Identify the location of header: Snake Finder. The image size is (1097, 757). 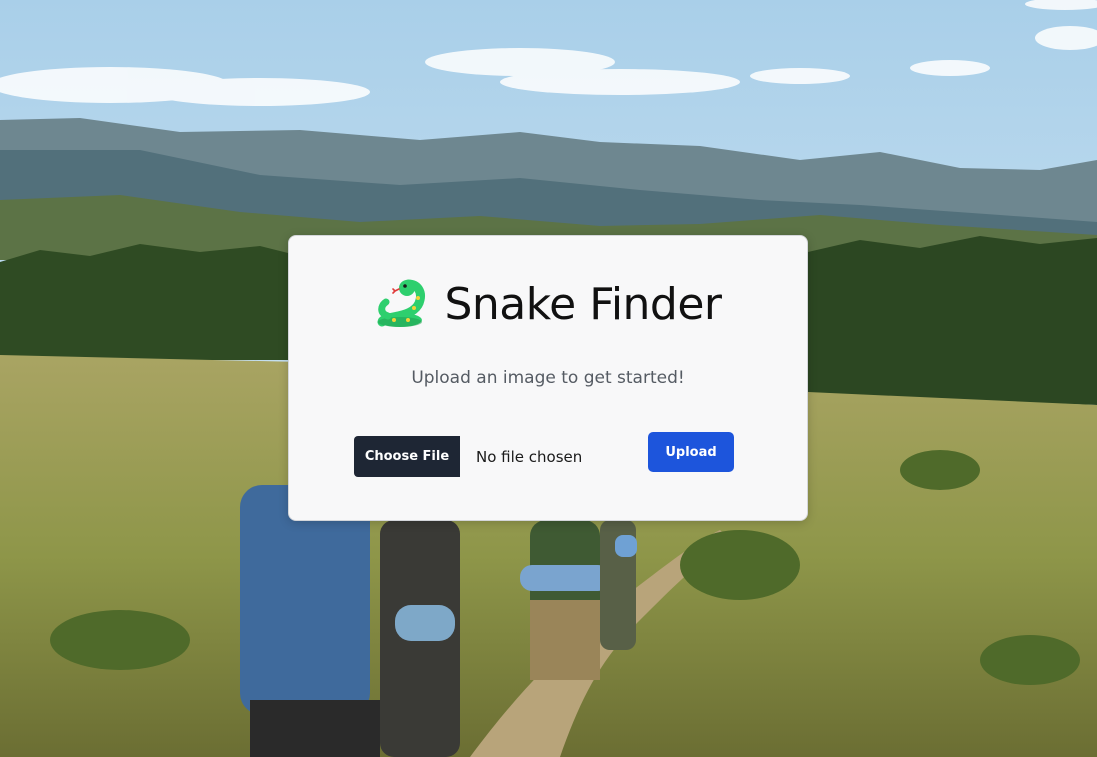
(548, 304).